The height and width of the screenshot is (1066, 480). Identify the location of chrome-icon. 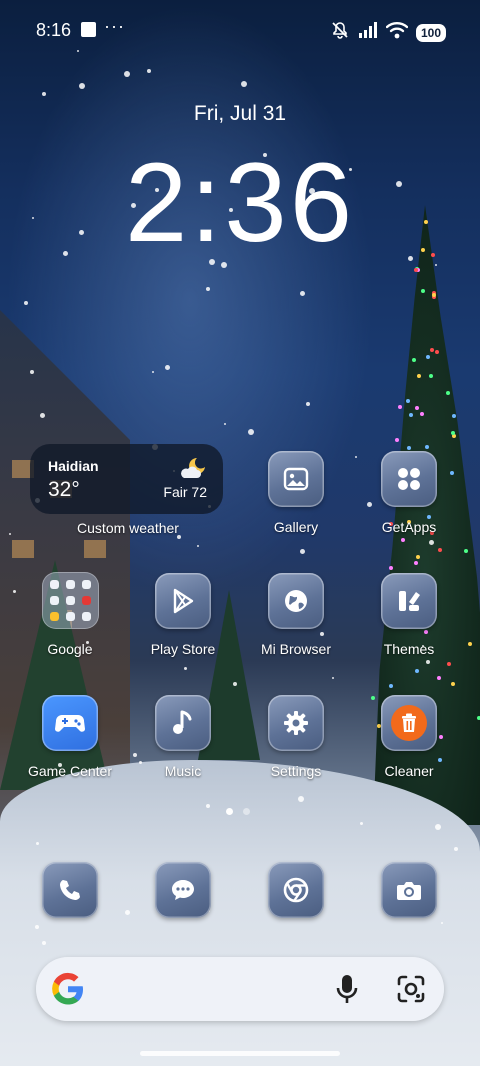
(296, 890).